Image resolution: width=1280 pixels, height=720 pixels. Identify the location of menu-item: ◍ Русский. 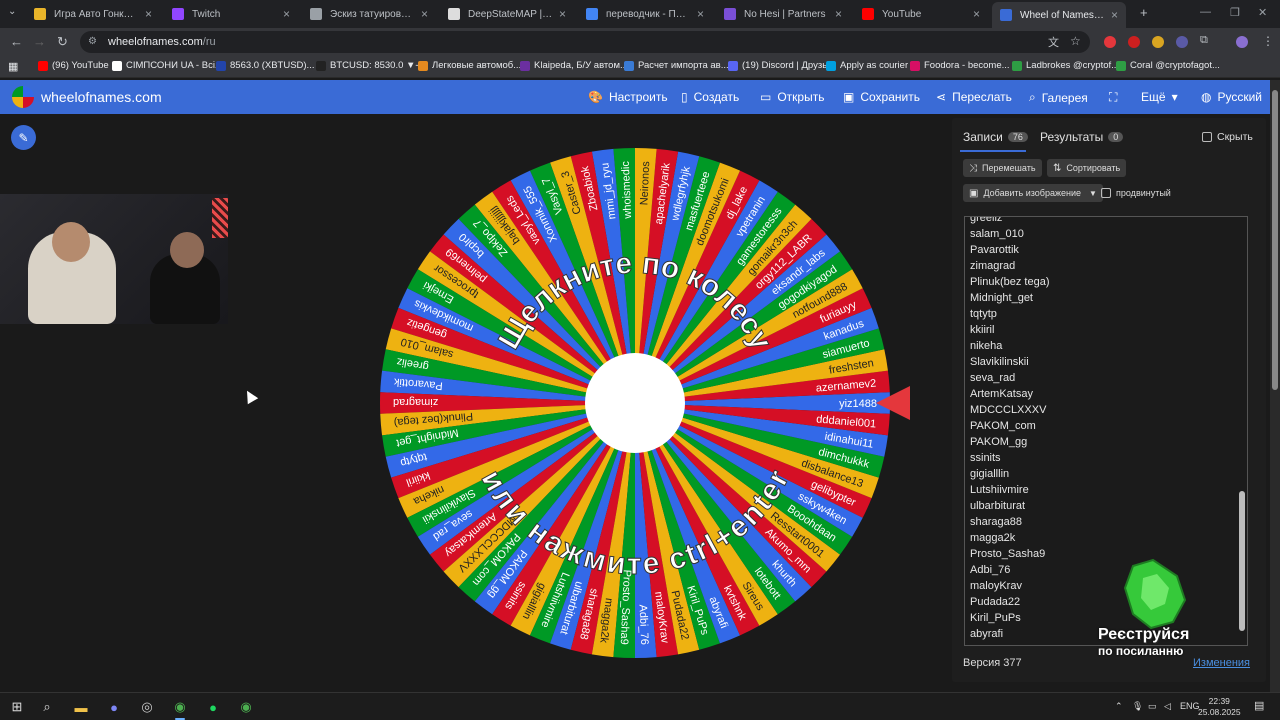
(1231, 97).